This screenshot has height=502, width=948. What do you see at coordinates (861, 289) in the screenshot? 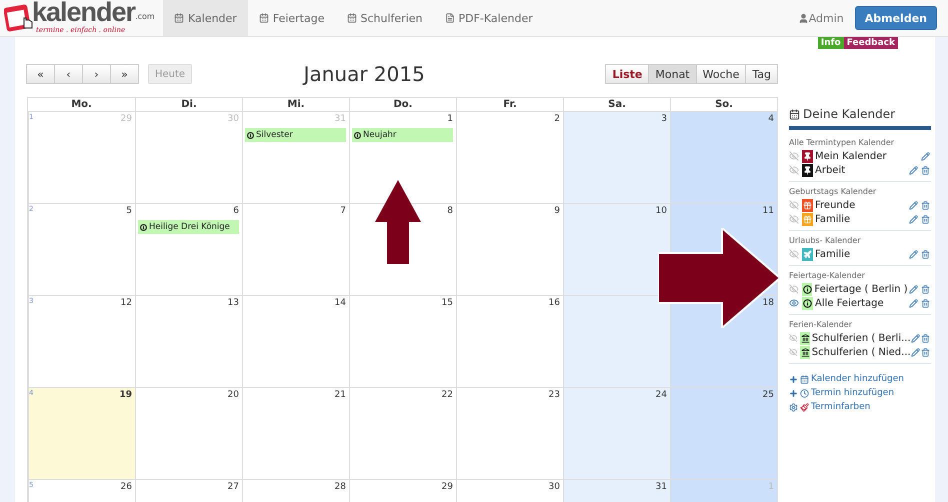
I see `calendar-name: Feiertage ( Berlin )` at bounding box center [861, 289].